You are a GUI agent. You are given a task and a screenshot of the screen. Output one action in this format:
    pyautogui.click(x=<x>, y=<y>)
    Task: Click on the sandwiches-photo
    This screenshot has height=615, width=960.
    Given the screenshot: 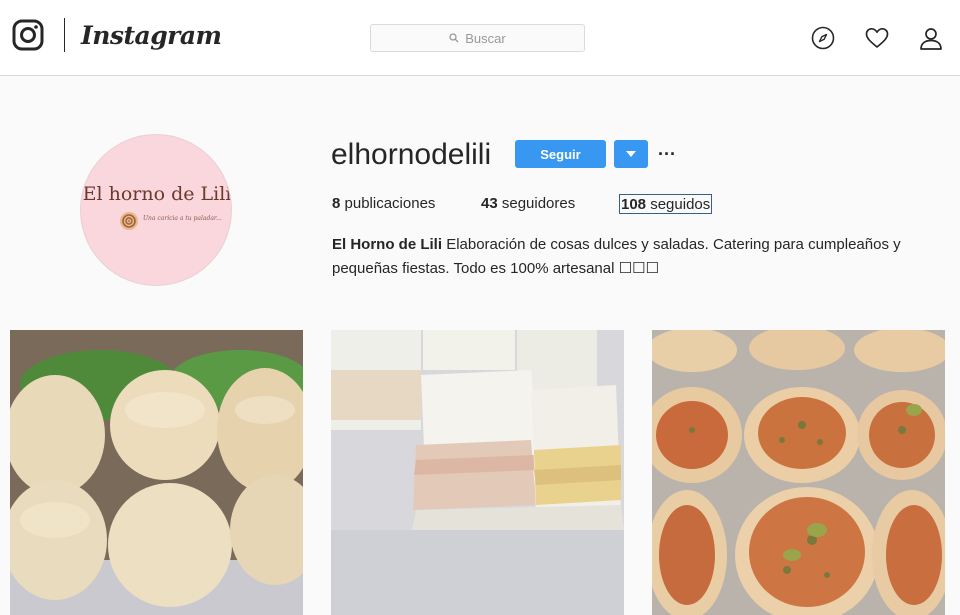 What is the action you would take?
    pyautogui.click(x=477, y=472)
    